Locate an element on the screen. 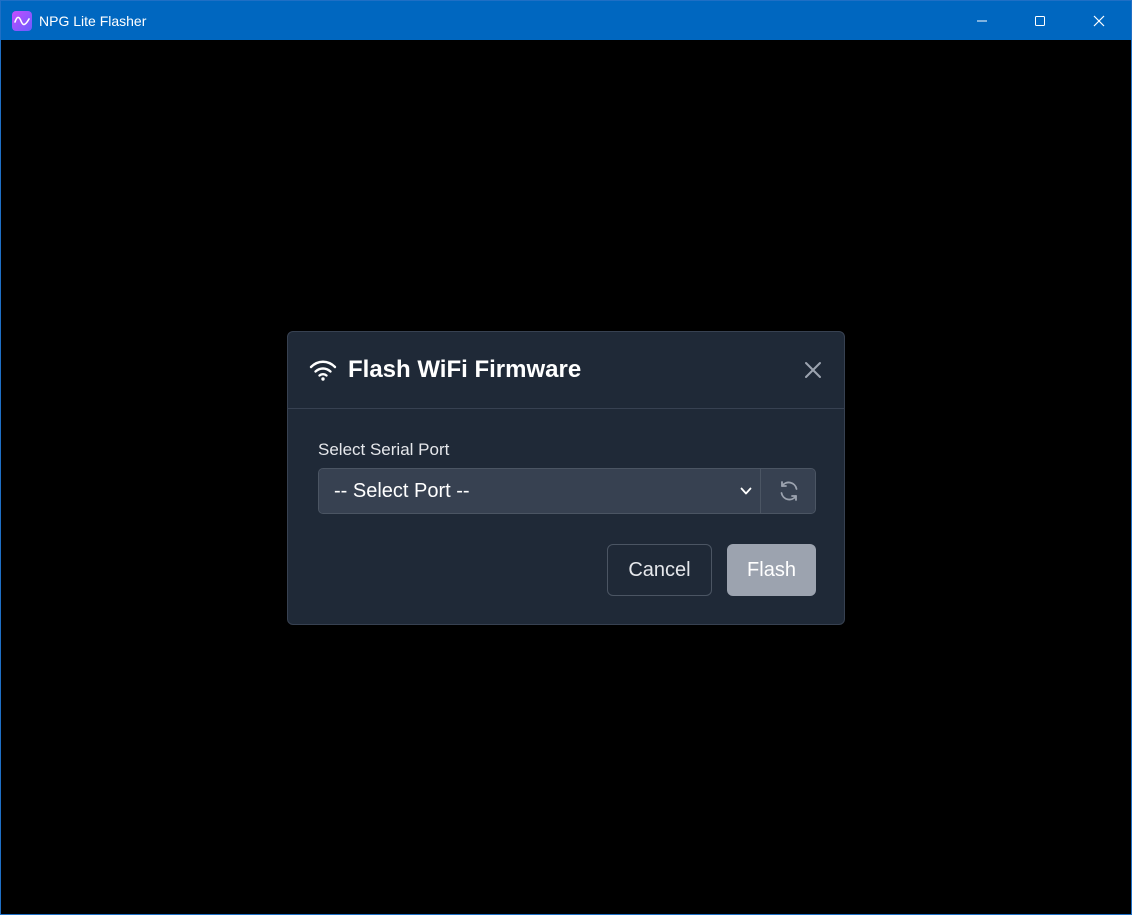  minimize-icon is located at coordinates (982, 20).